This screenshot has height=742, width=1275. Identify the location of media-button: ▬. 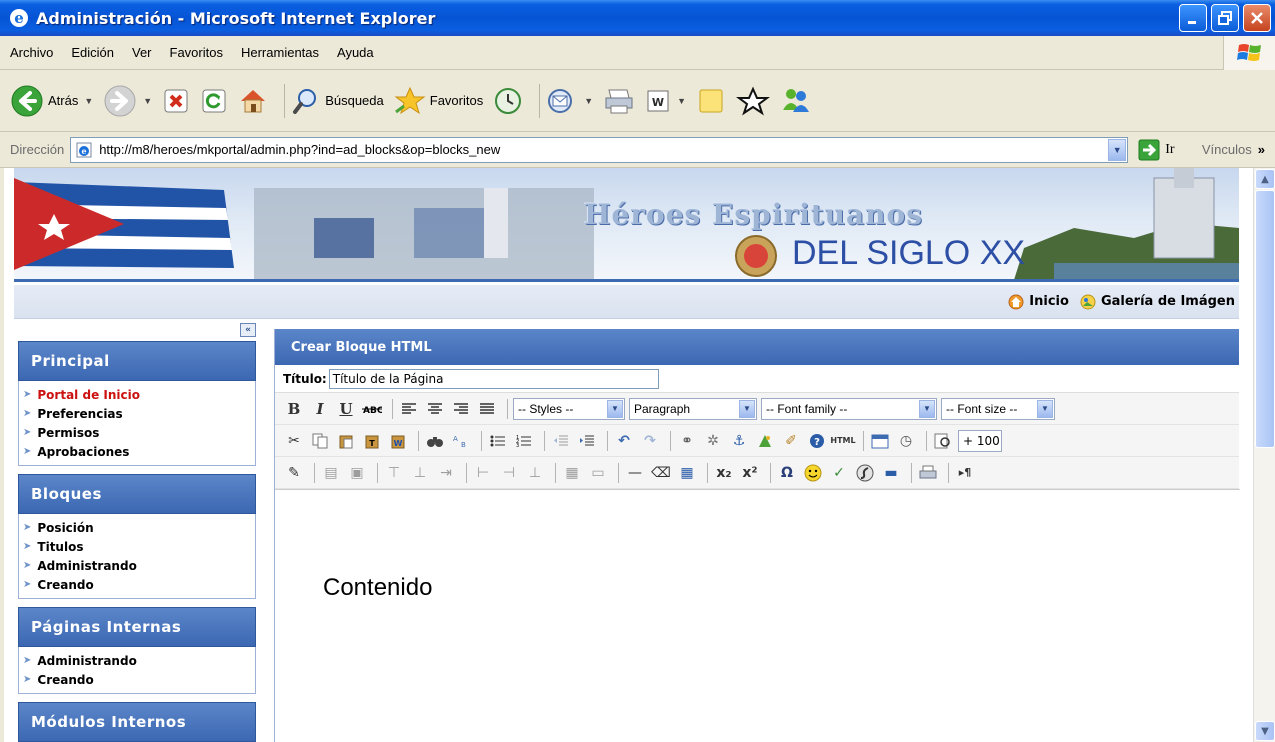
(891, 473).